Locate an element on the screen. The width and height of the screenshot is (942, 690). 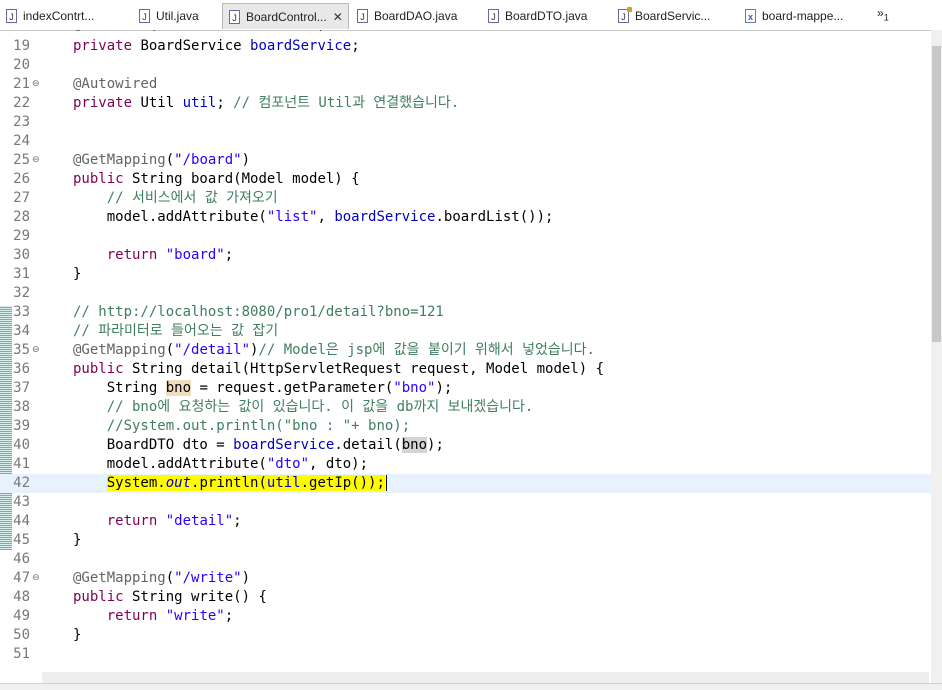
line-number: 39 is located at coordinates (21, 426).